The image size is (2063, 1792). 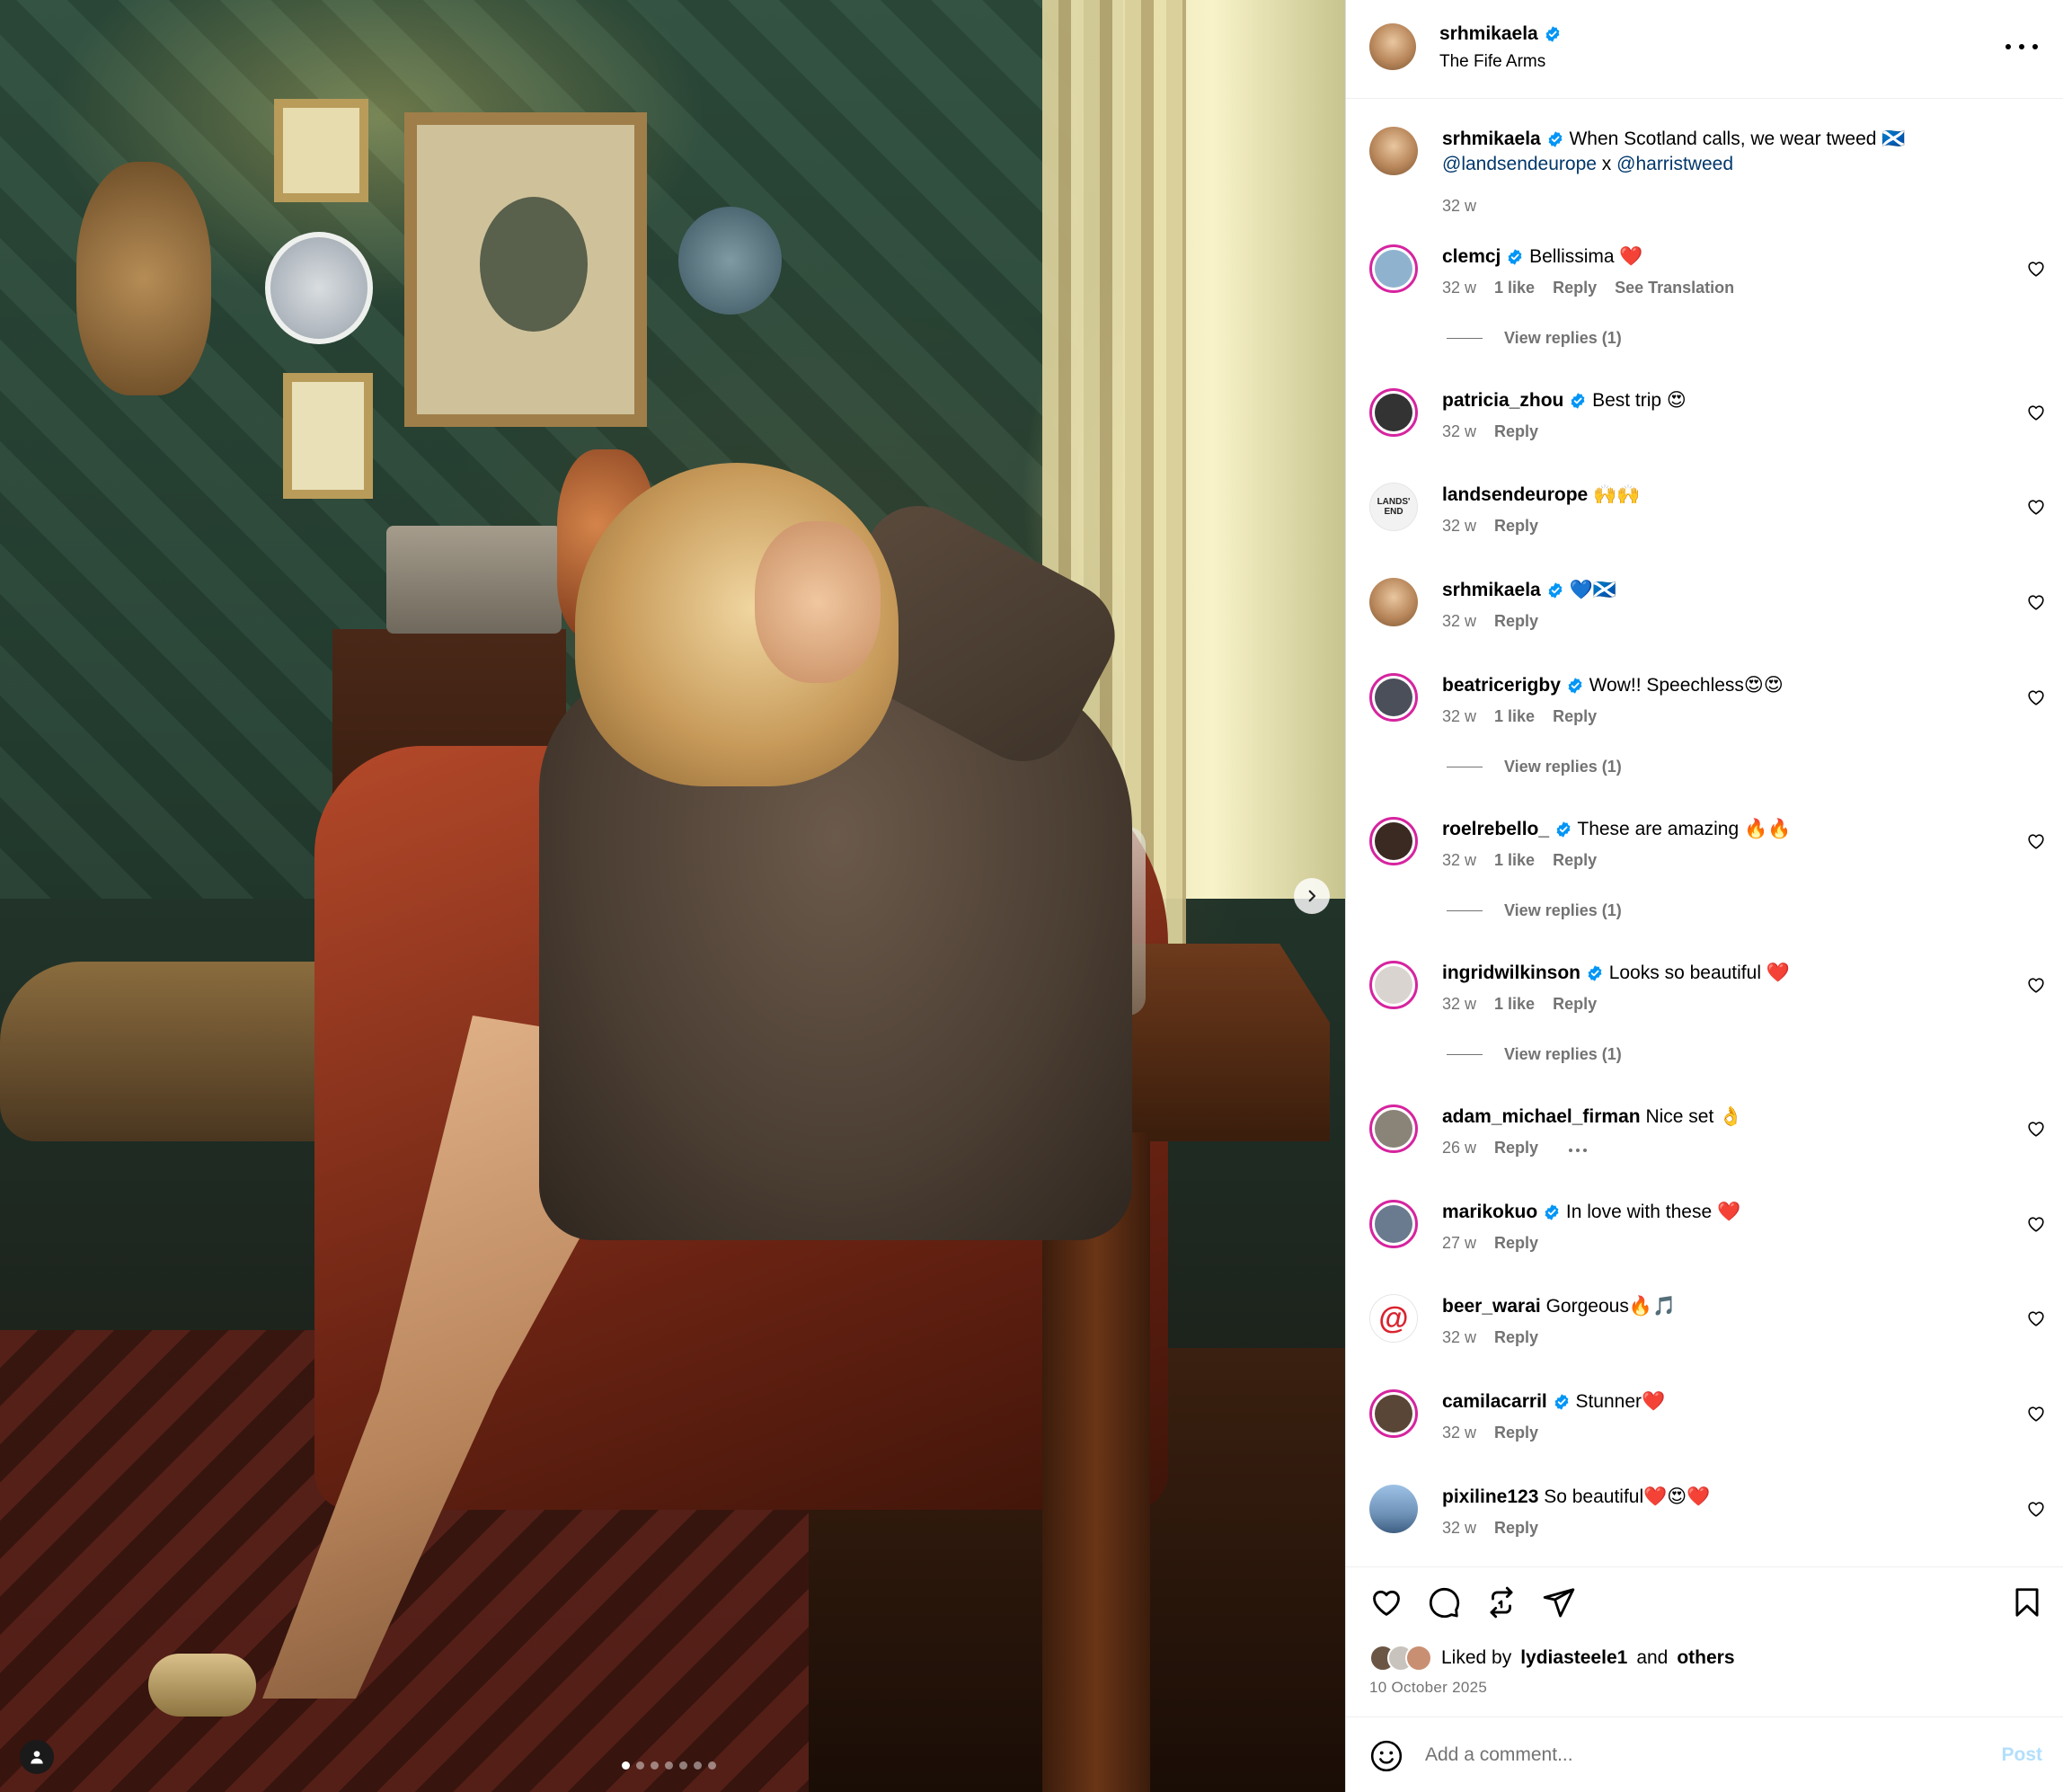 What do you see at coordinates (1444, 1602) in the screenshot?
I see `comment-icon` at bounding box center [1444, 1602].